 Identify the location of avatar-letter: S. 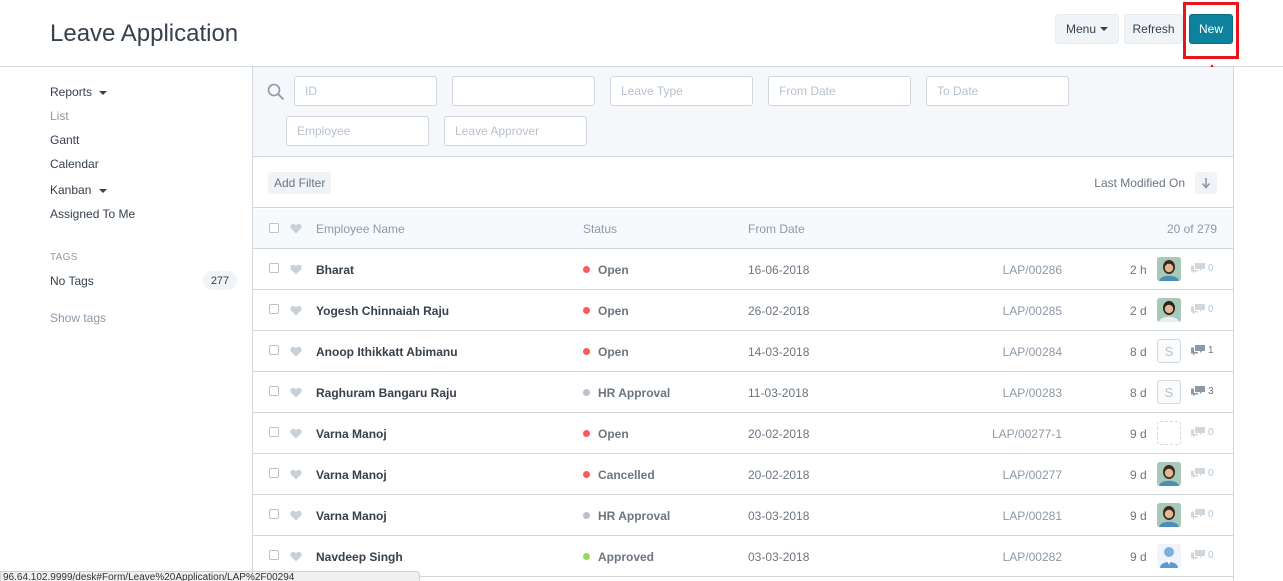
(1169, 392).